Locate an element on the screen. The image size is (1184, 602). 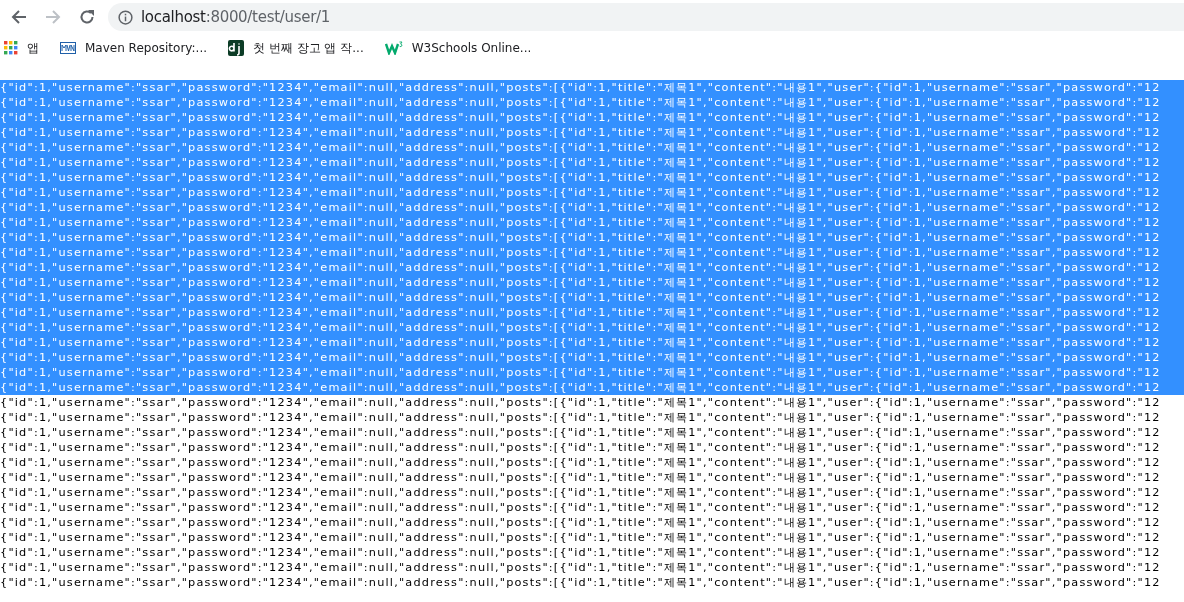
url-text: localhost:8000/test/user/1 is located at coordinates (235, 17).